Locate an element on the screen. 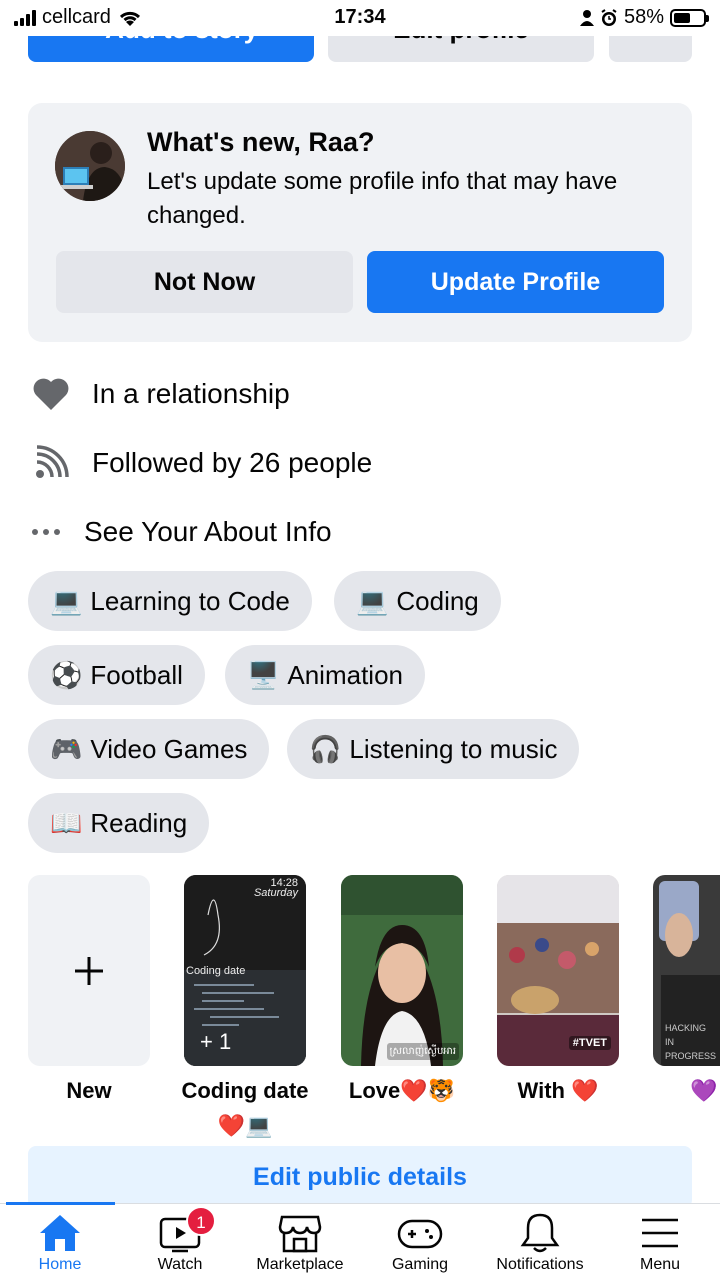  update-profile-button: Update Profile is located at coordinates (515, 282).